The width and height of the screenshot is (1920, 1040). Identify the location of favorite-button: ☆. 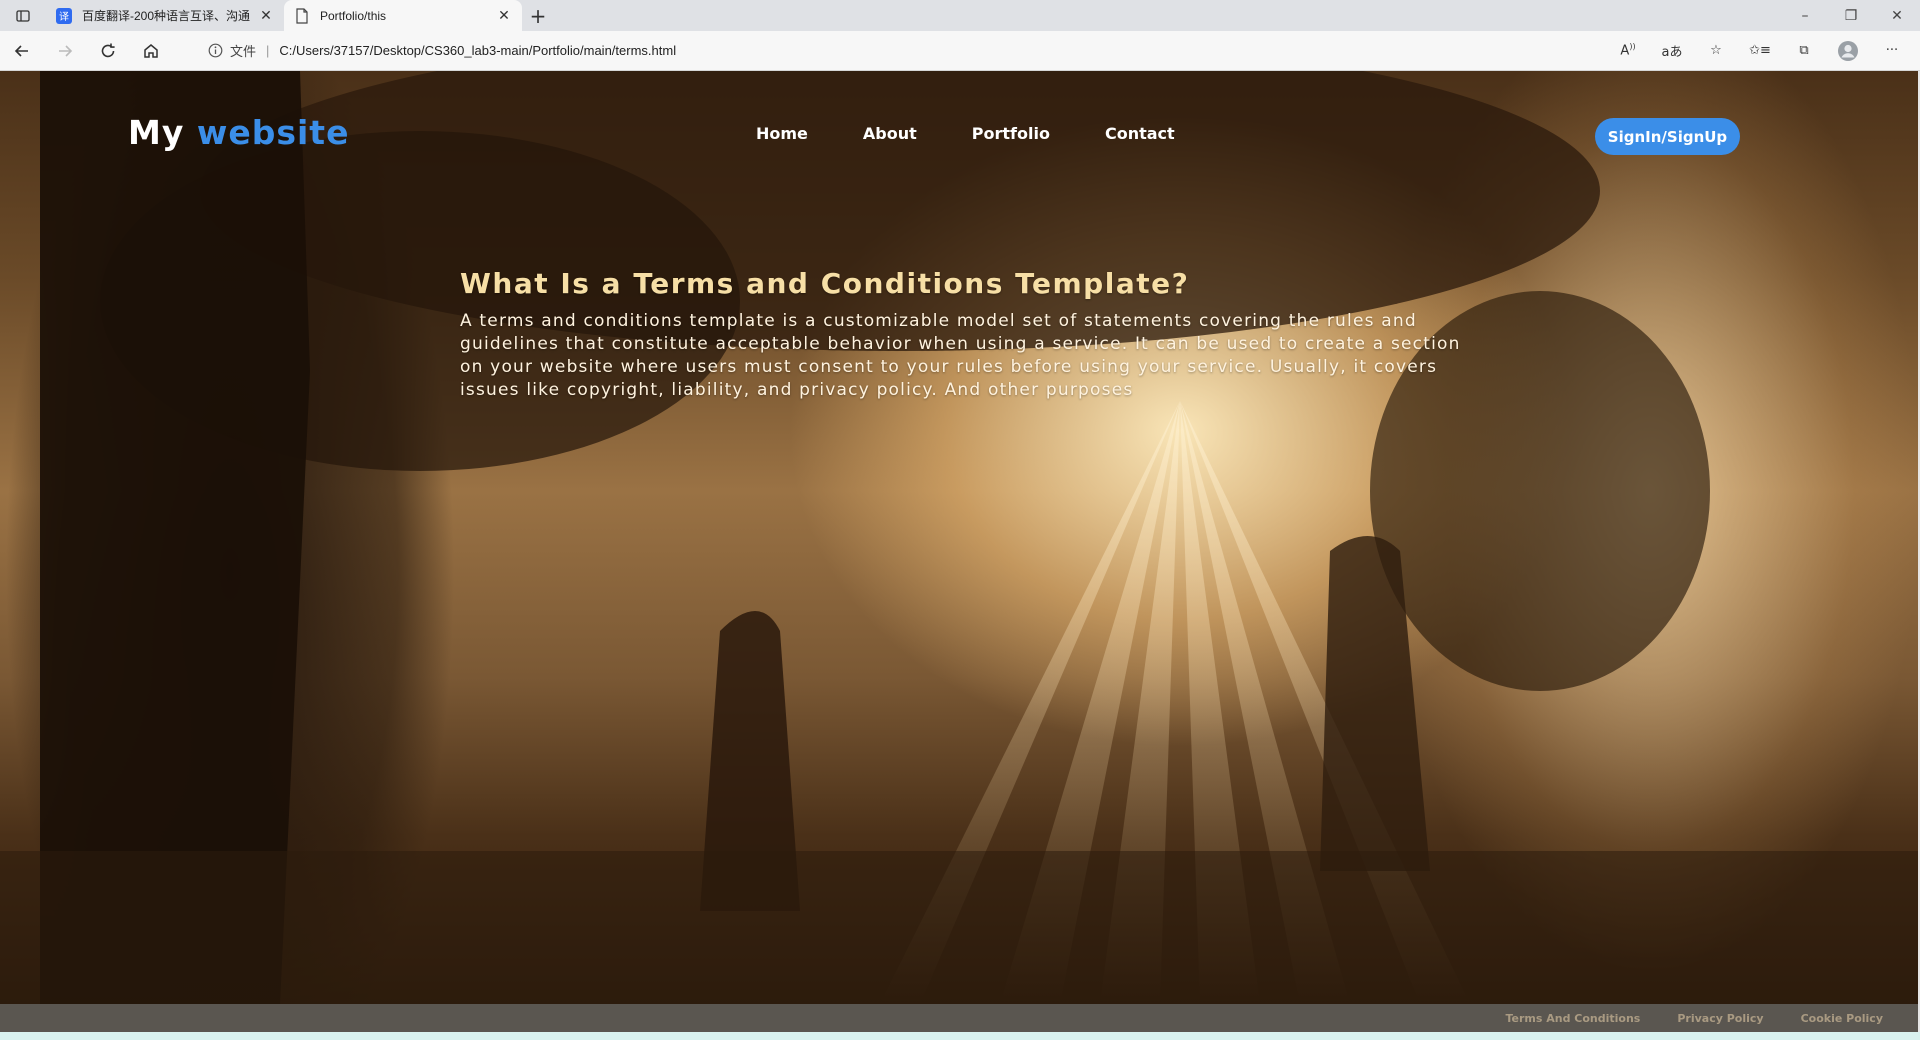
(1716, 50).